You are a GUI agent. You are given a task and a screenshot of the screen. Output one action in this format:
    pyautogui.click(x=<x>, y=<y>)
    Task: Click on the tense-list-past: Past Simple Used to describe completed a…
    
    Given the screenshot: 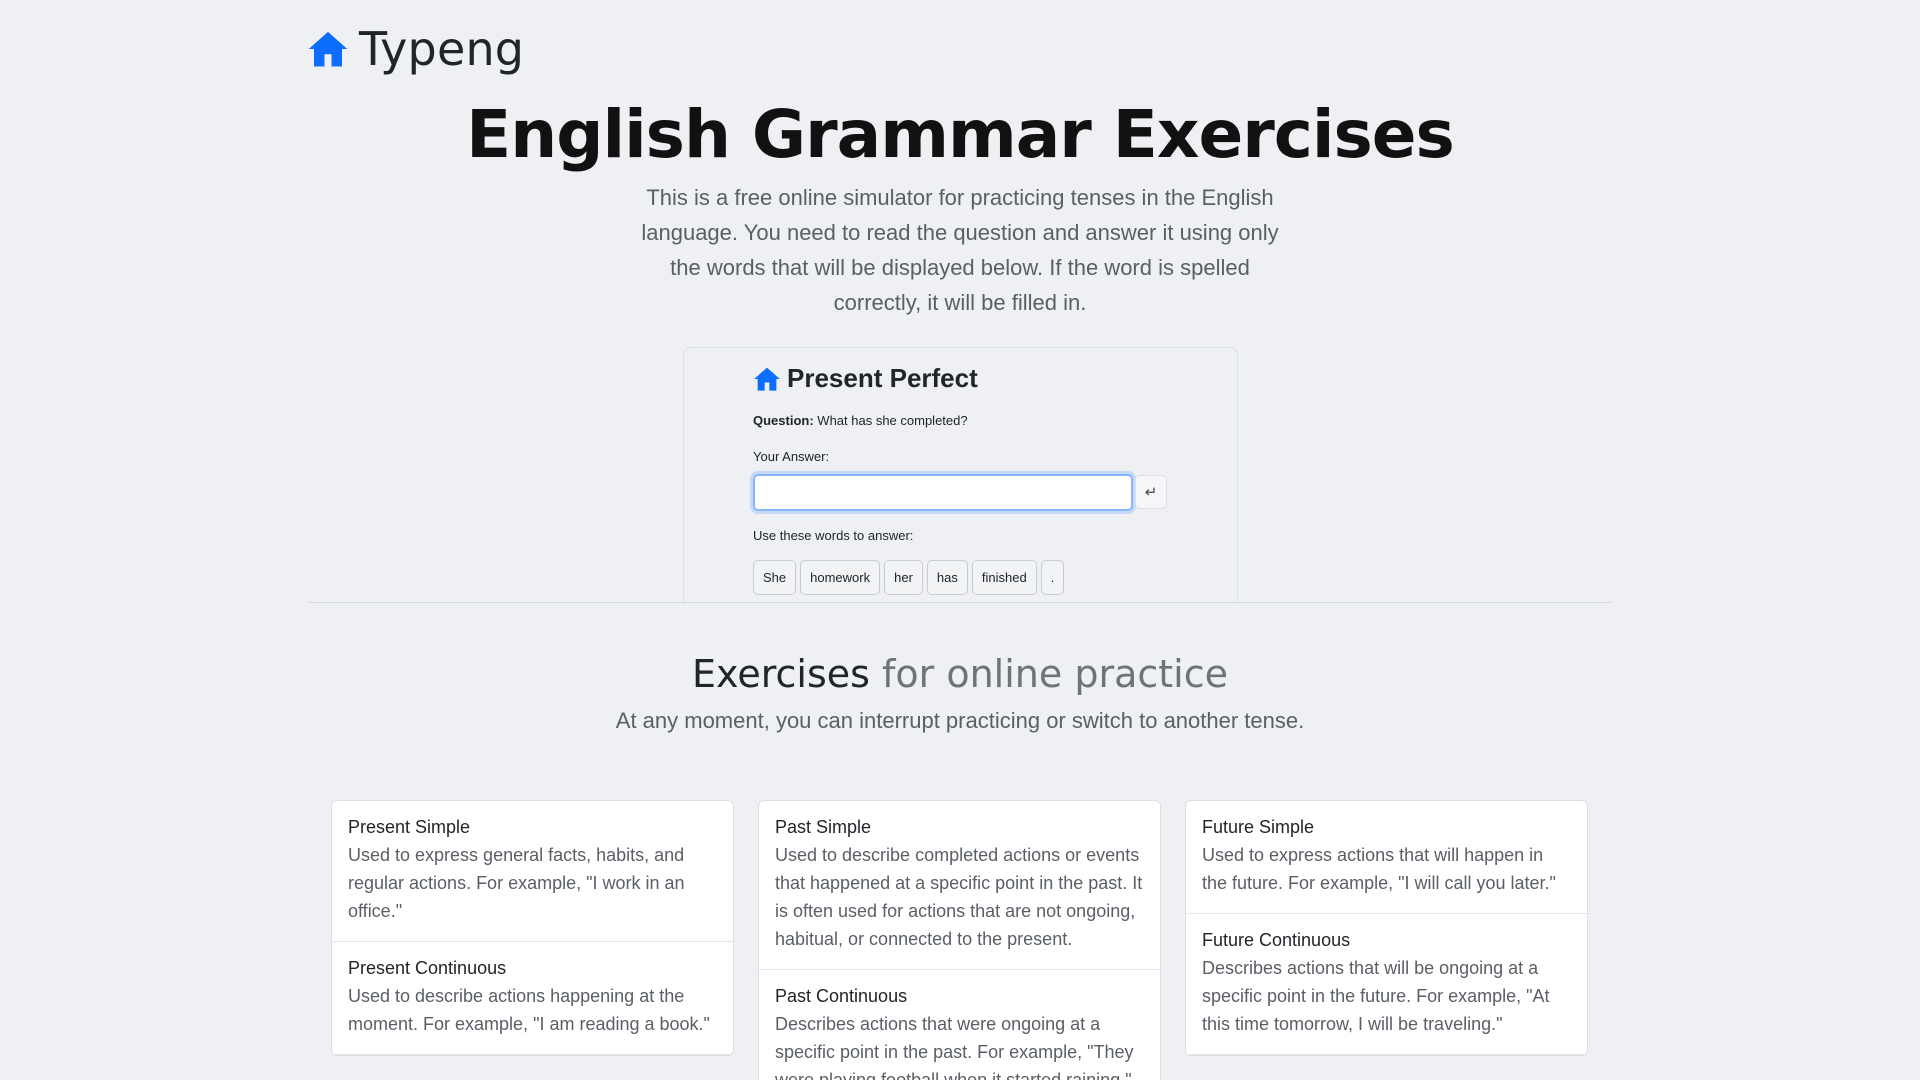 What is the action you would take?
    pyautogui.click(x=959, y=940)
    